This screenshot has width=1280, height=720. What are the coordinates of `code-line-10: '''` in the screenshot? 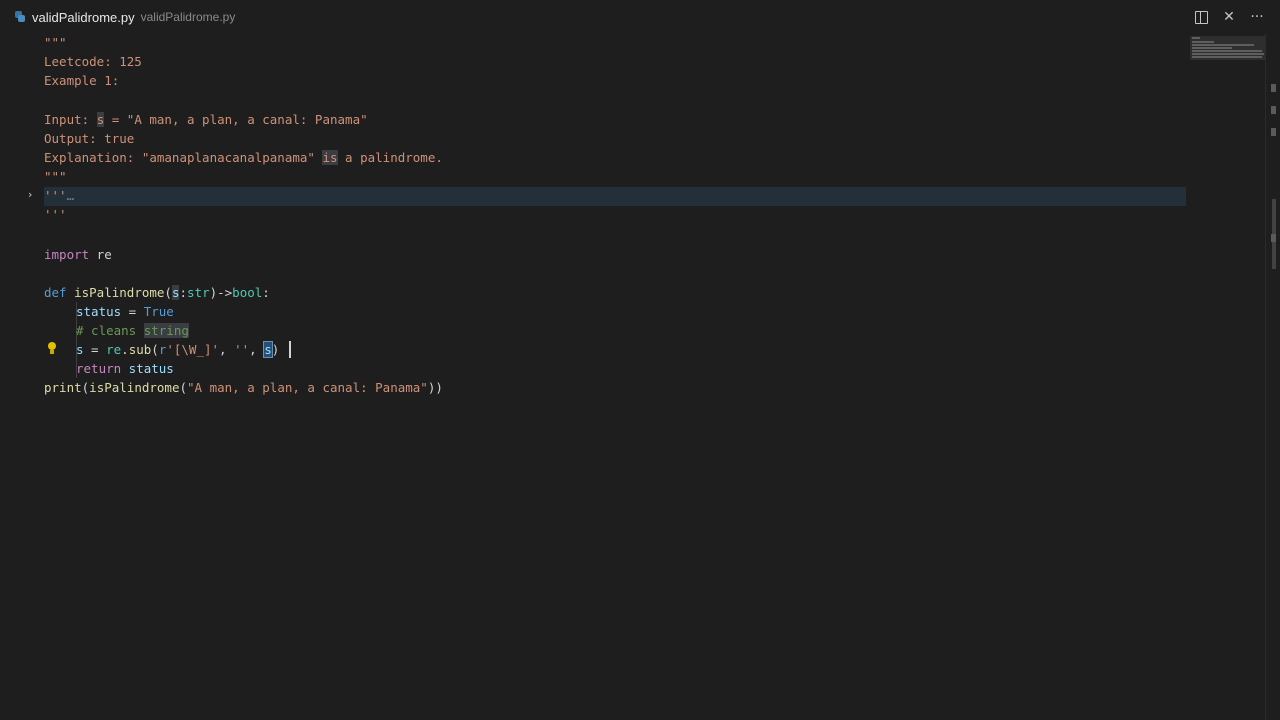 It's located at (55, 214).